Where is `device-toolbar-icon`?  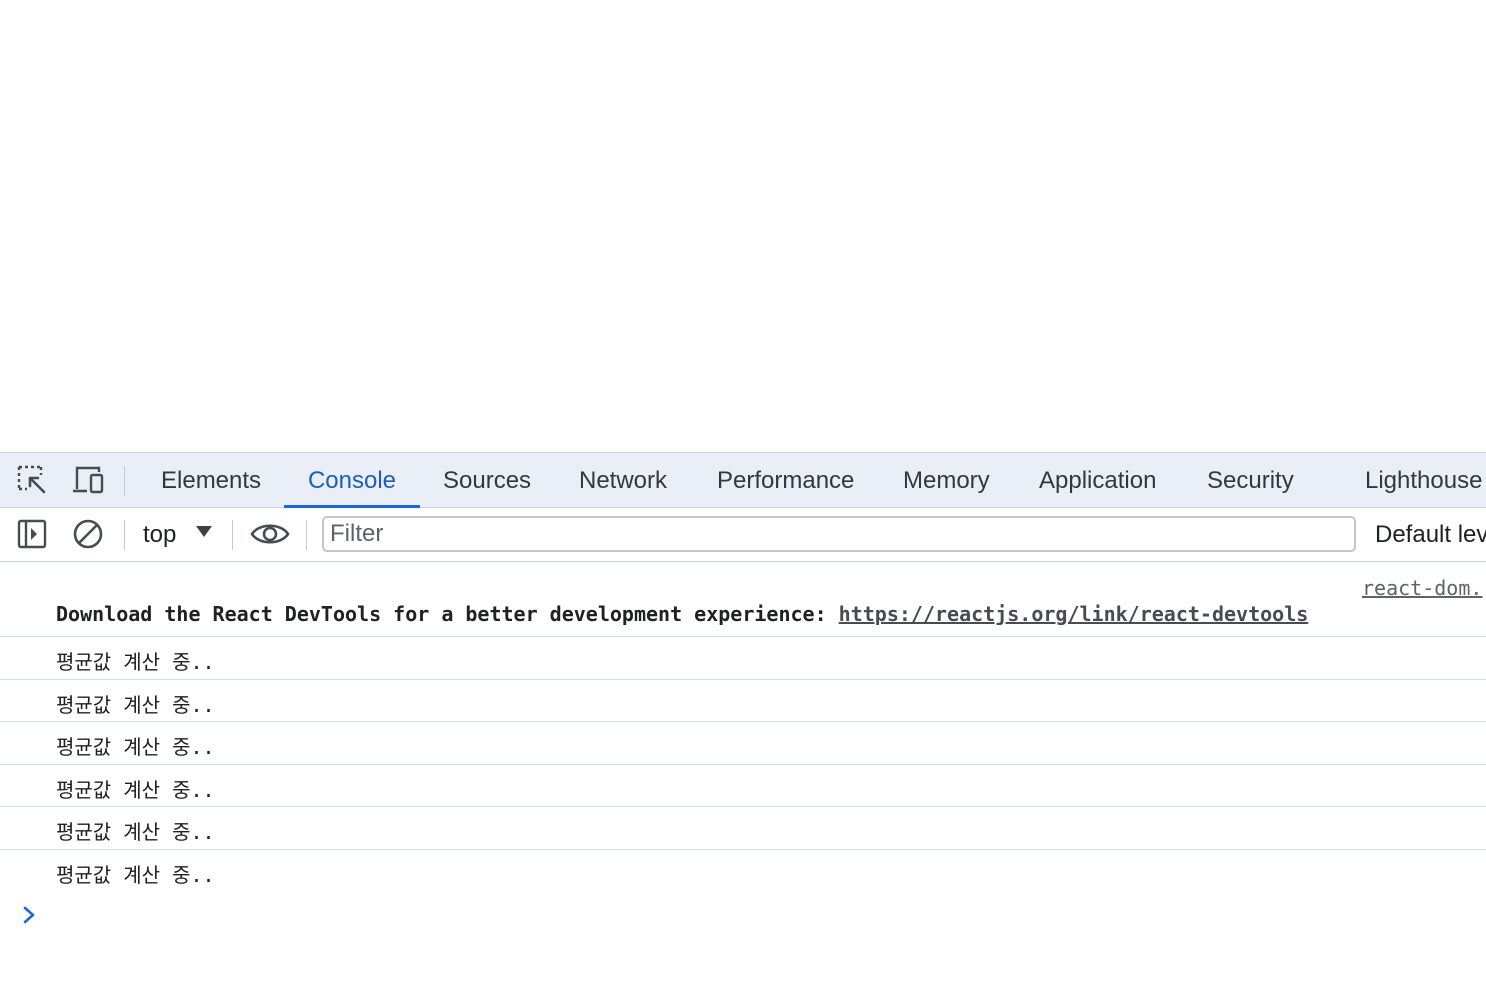 device-toolbar-icon is located at coordinates (88, 480).